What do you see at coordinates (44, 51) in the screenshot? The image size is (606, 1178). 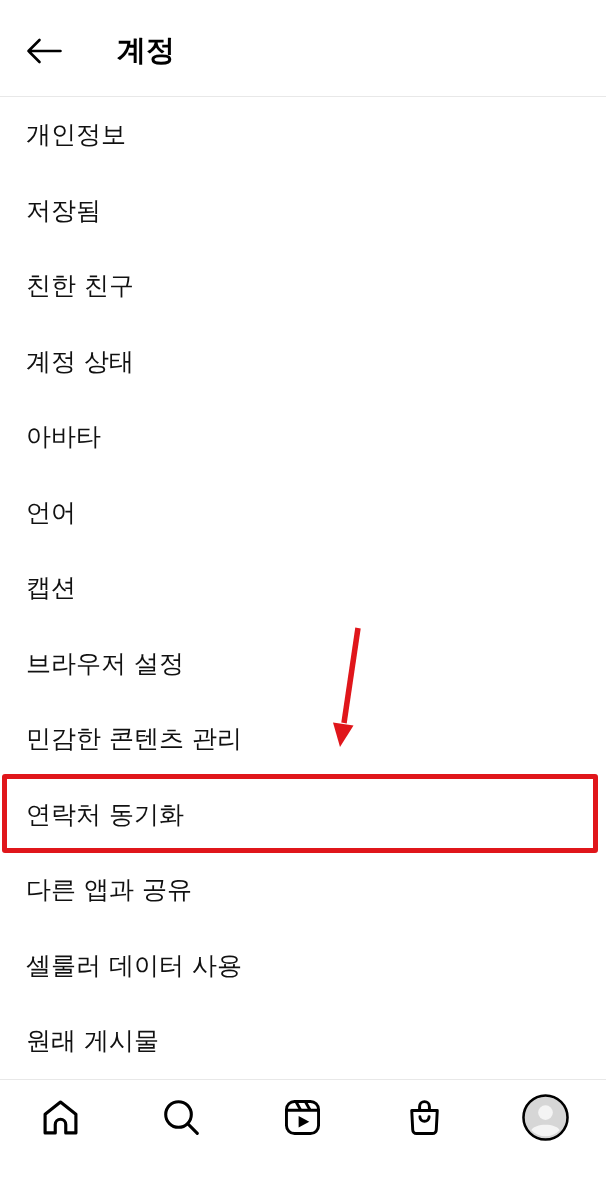 I see `back-arrow-icon` at bounding box center [44, 51].